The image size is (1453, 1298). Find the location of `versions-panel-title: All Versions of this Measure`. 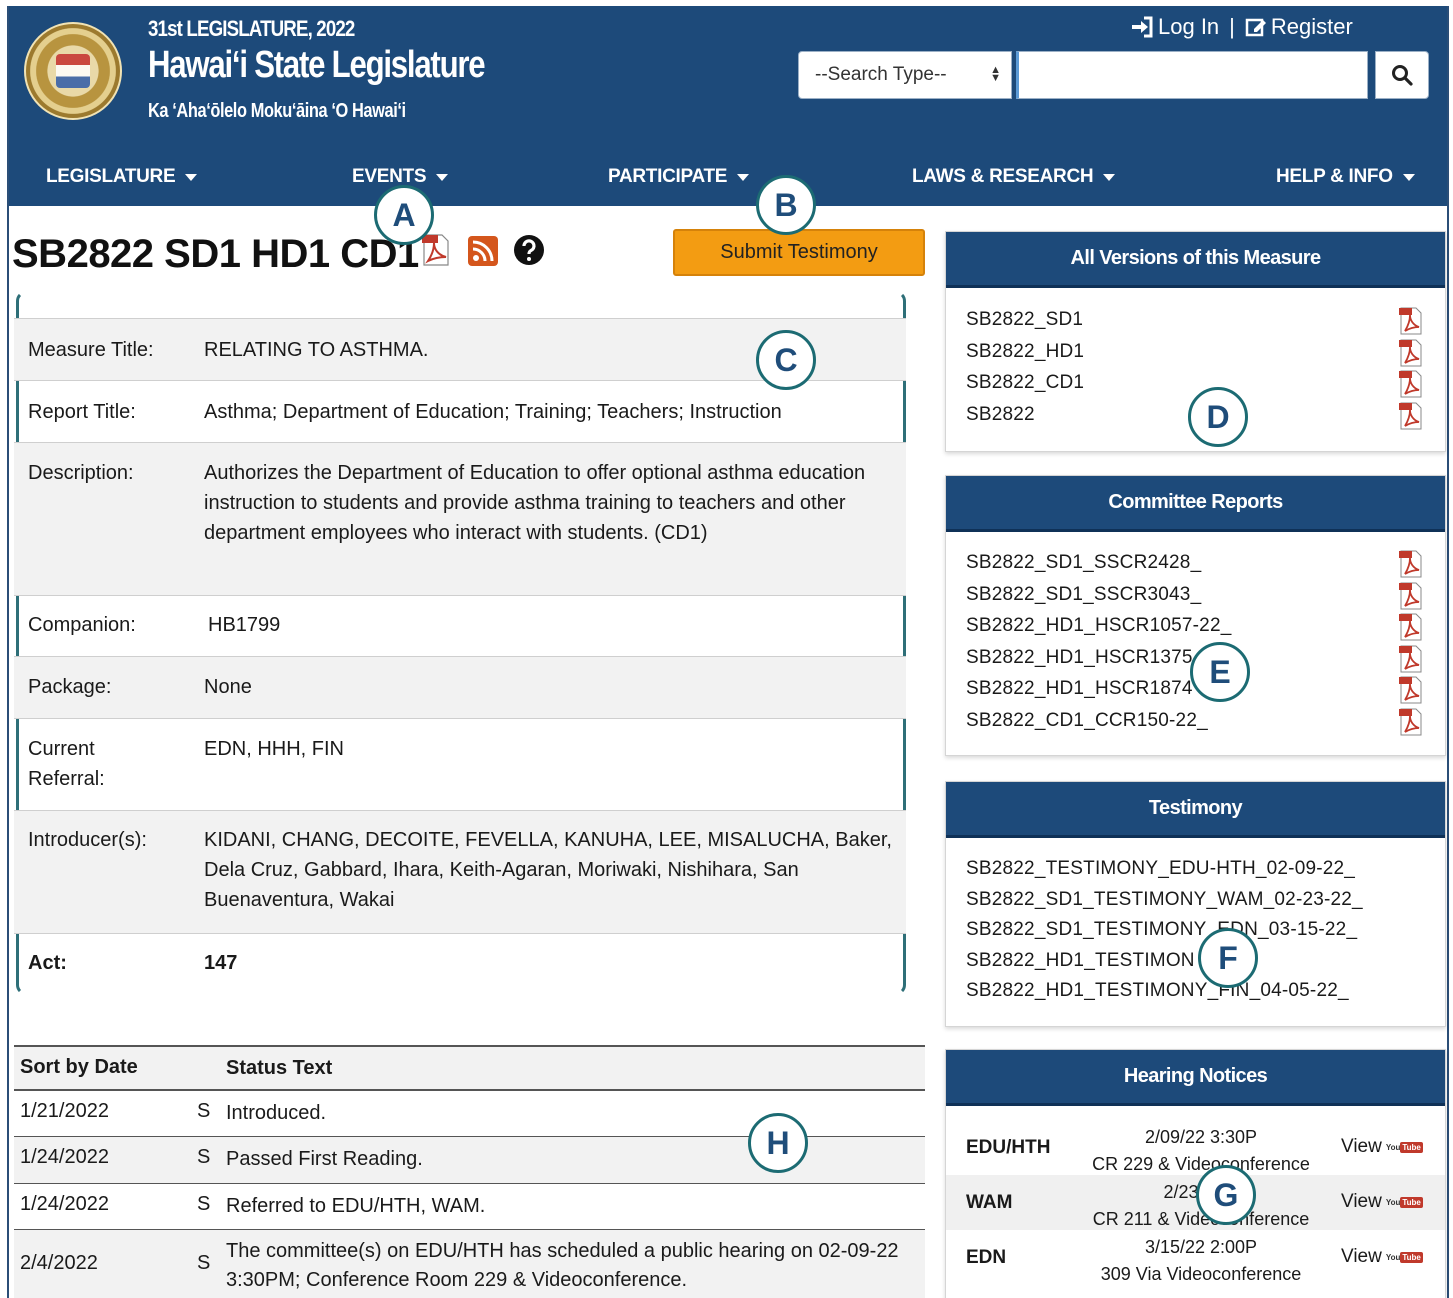

versions-panel-title: All Versions of this Measure is located at coordinates (1195, 260).